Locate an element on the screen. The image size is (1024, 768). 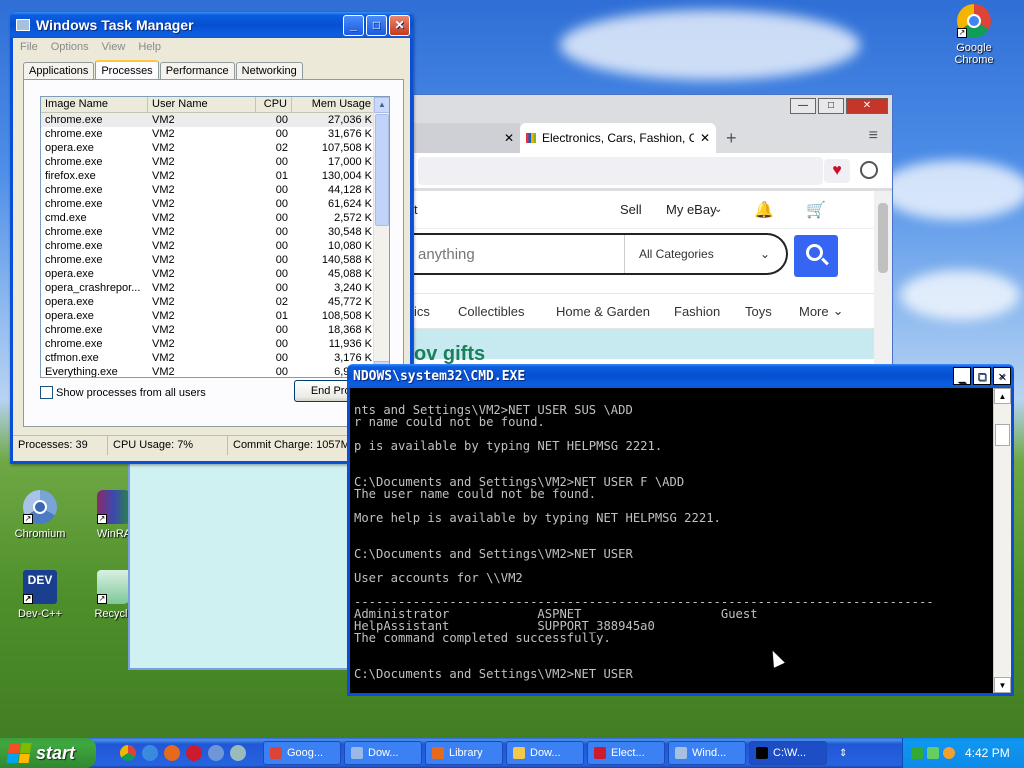
heart-icon: ♥ is located at coordinates (837, 171).